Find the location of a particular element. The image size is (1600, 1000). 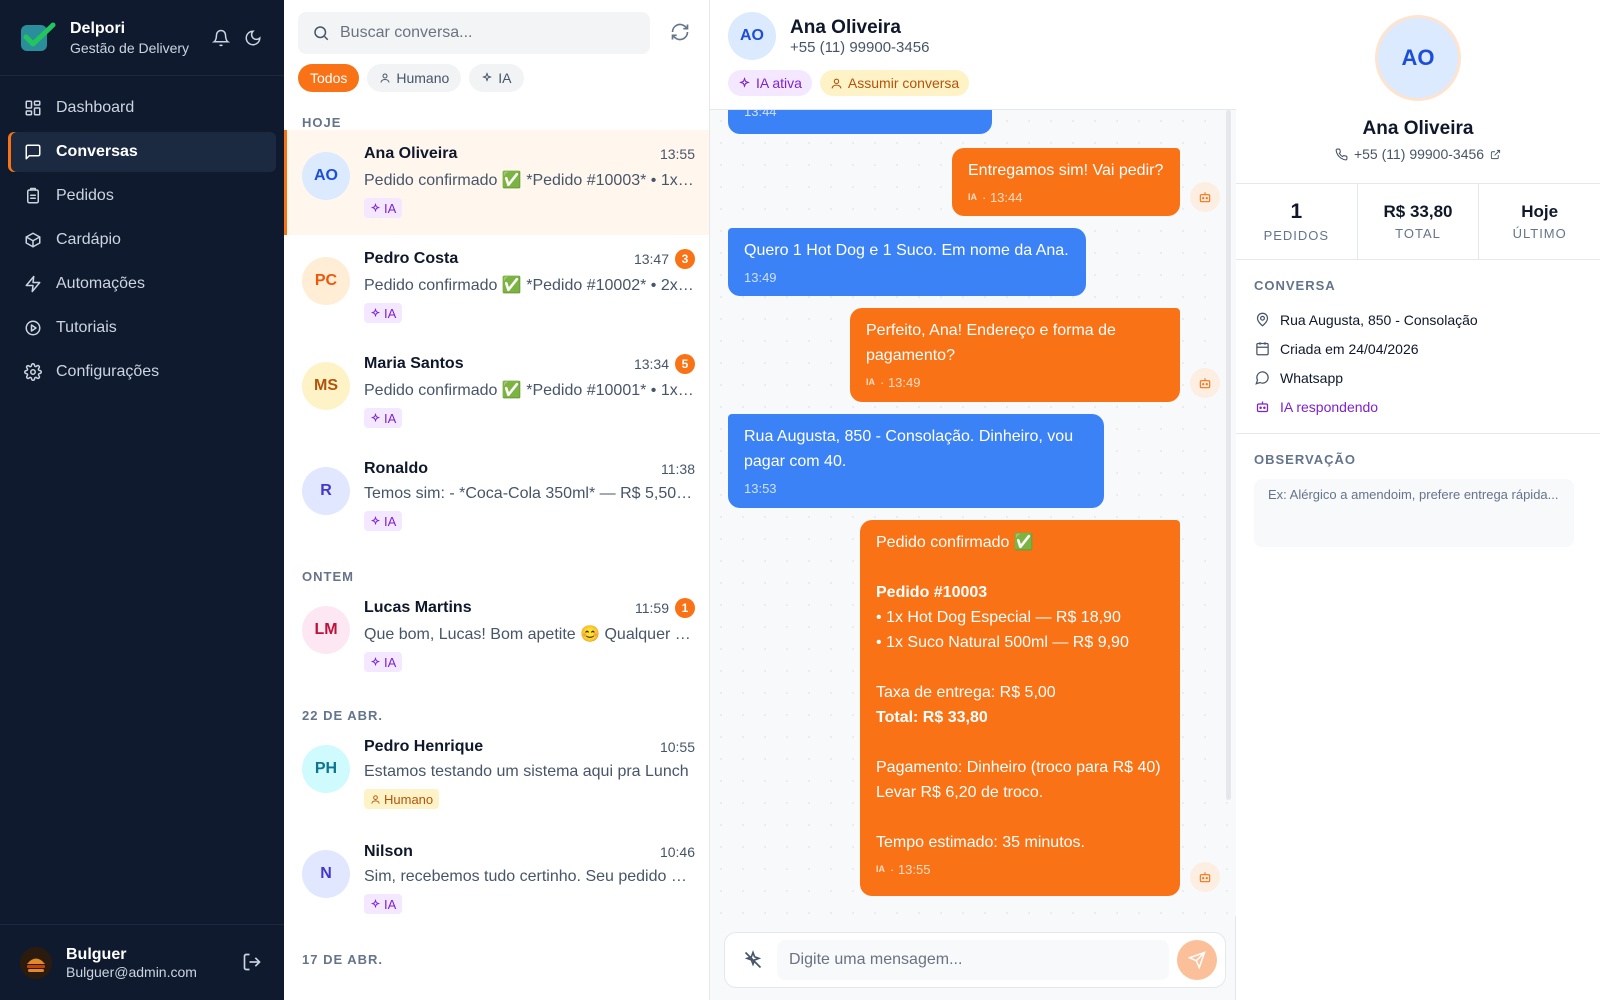

section-header: 22 DE ABR. is located at coordinates (343, 715).